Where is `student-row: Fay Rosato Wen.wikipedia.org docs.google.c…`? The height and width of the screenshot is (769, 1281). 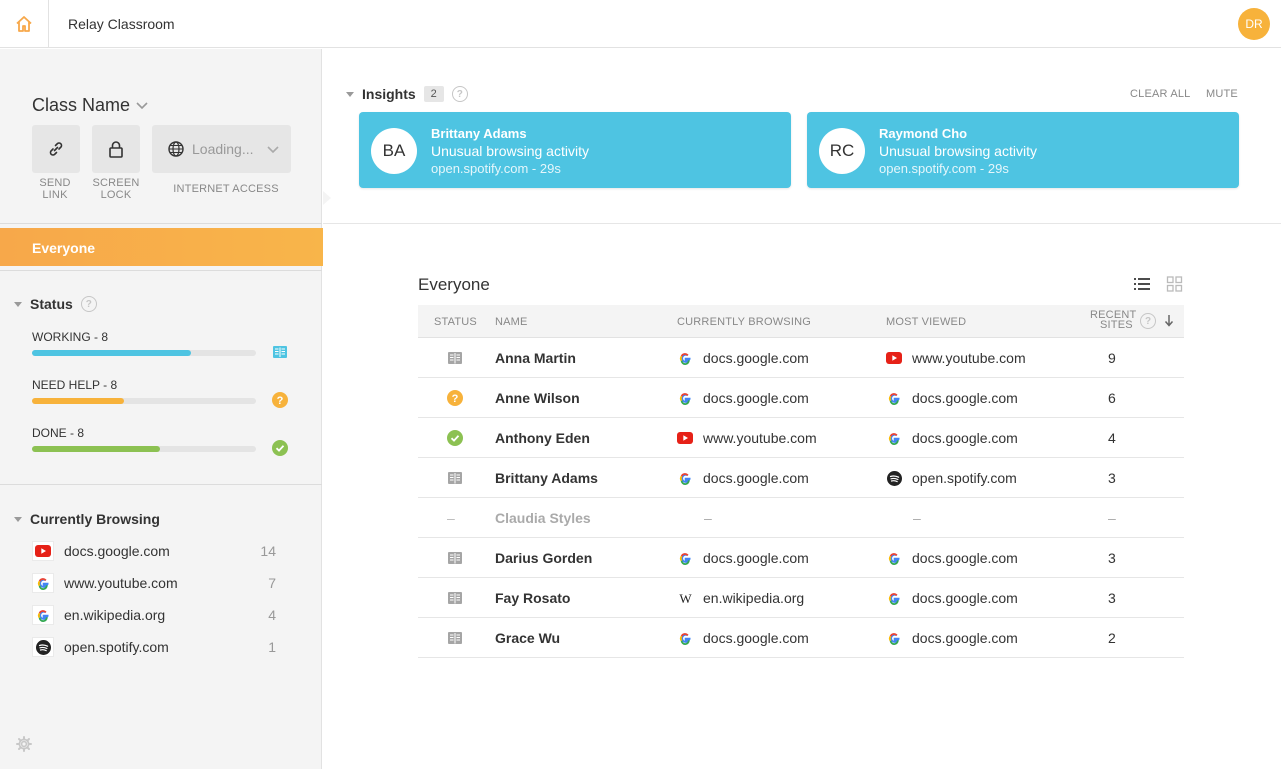
student-row: Fay Rosato Wen.wikipedia.org docs.google.c… is located at coordinates (801, 598).